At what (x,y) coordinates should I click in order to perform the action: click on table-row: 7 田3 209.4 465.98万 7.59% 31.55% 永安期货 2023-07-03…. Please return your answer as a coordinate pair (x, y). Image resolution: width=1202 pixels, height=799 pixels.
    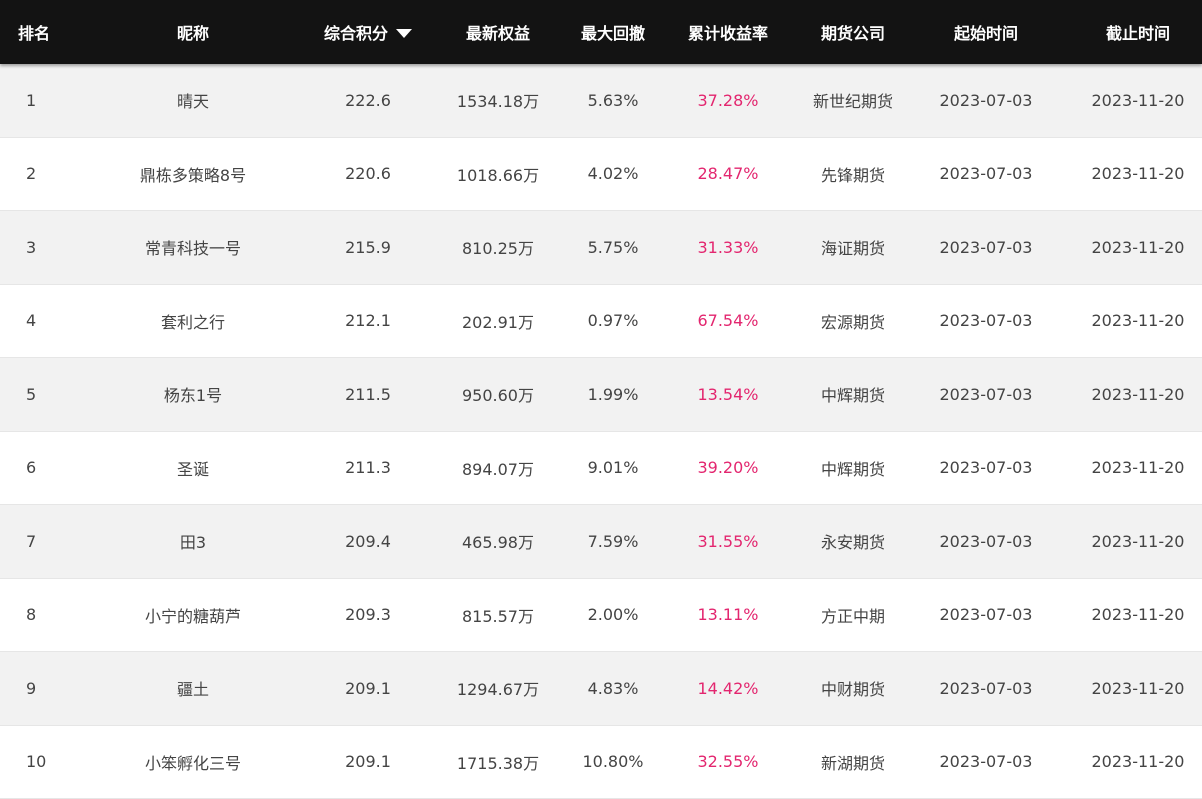
    Looking at the image, I should click on (601, 542).